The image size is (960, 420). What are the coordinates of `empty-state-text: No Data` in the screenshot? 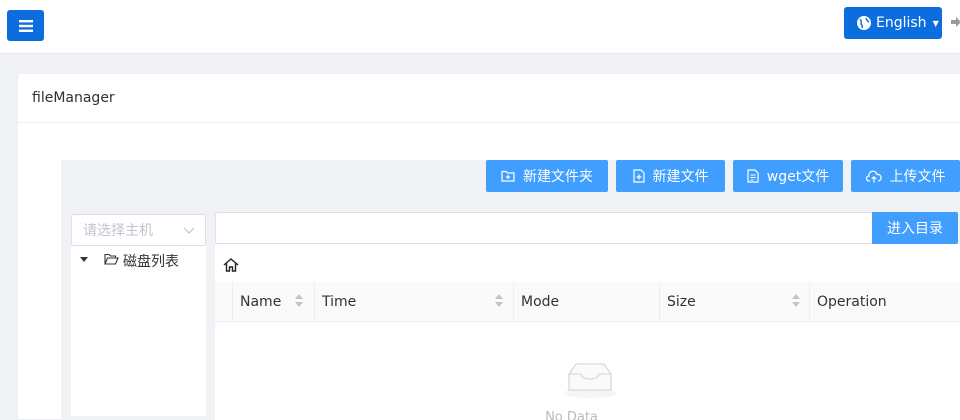 It's located at (571, 415).